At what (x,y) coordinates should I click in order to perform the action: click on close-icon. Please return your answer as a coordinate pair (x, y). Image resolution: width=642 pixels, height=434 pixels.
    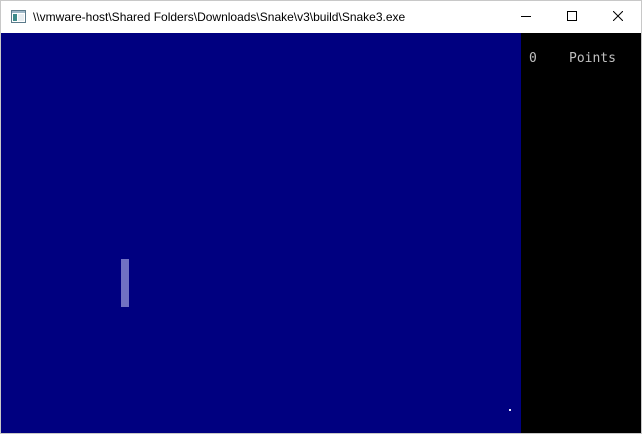
    Looking at the image, I should click on (618, 17).